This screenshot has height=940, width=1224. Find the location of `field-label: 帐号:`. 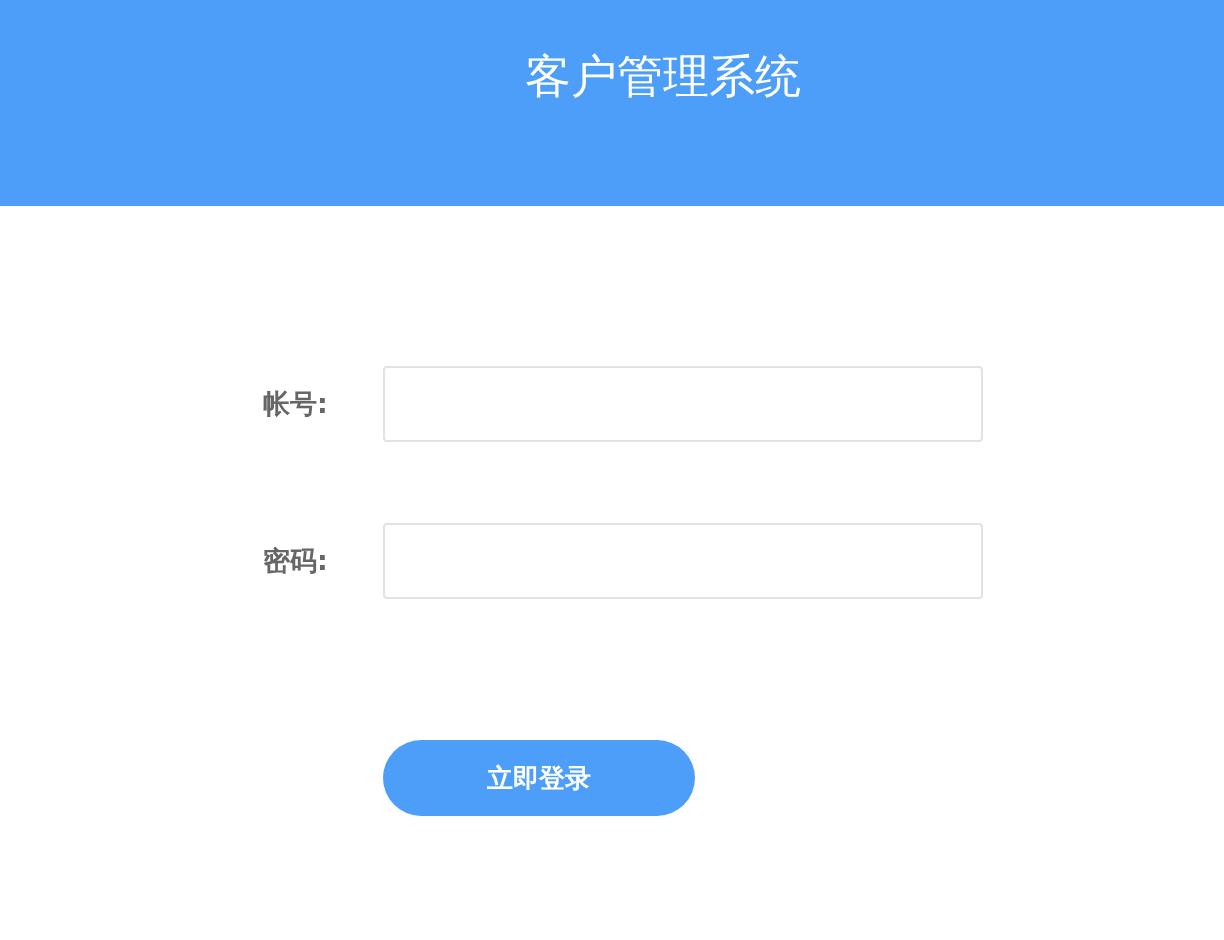

field-label: 帐号: is located at coordinates (296, 404).